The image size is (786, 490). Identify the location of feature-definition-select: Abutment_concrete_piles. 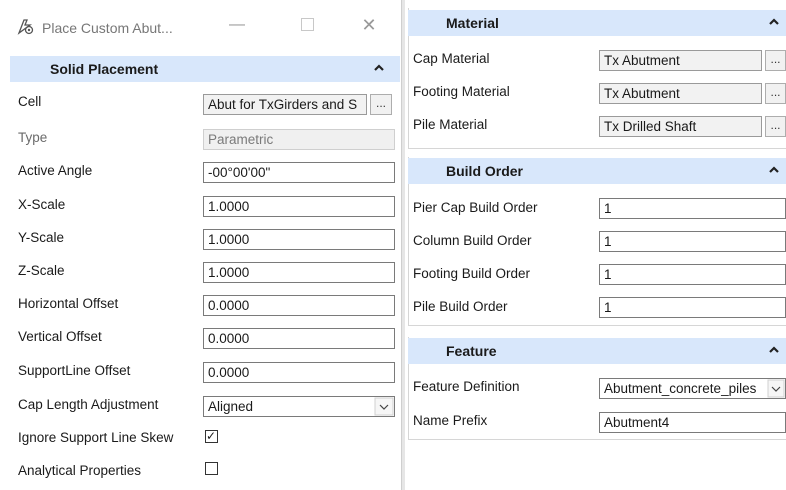
(692, 388).